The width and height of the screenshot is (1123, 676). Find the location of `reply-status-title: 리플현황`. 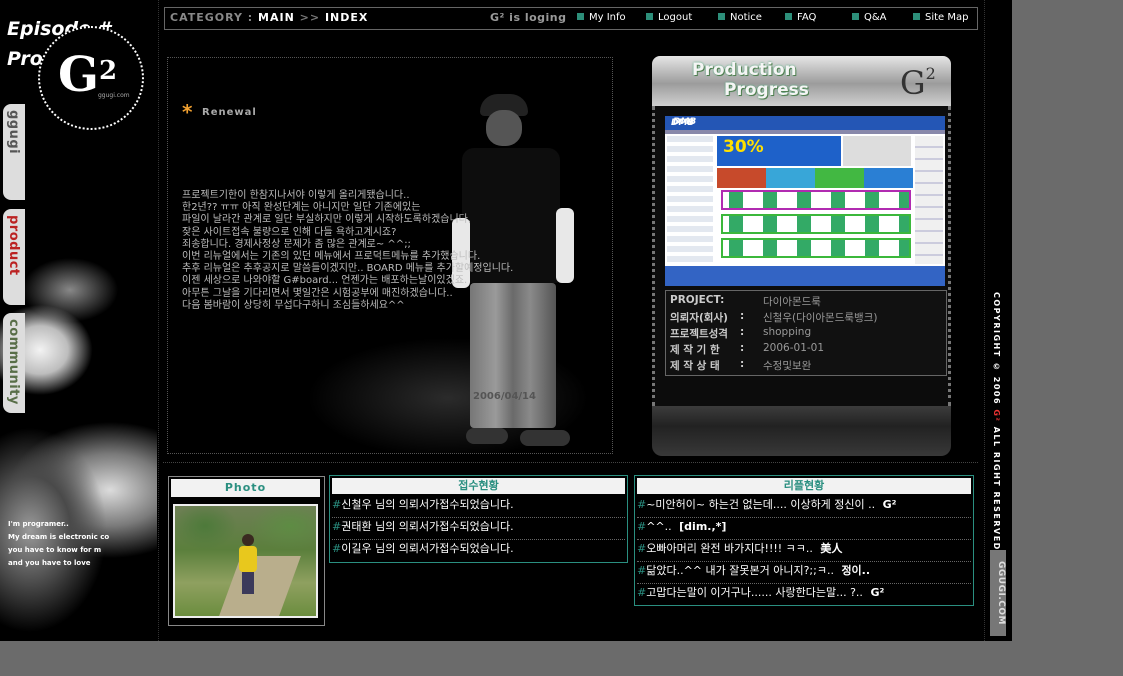

reply-status-title: 리플현황 is located at coordinates (804, 486).